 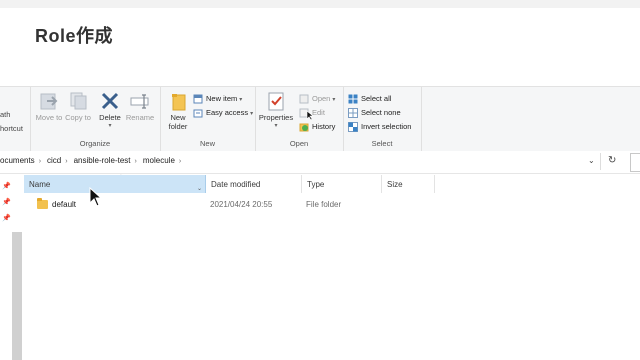 What do you see at coordinates (110, 126) in the screenshot?
I see `delete-caret-icon: ▾` at bounding box center [110, 126].